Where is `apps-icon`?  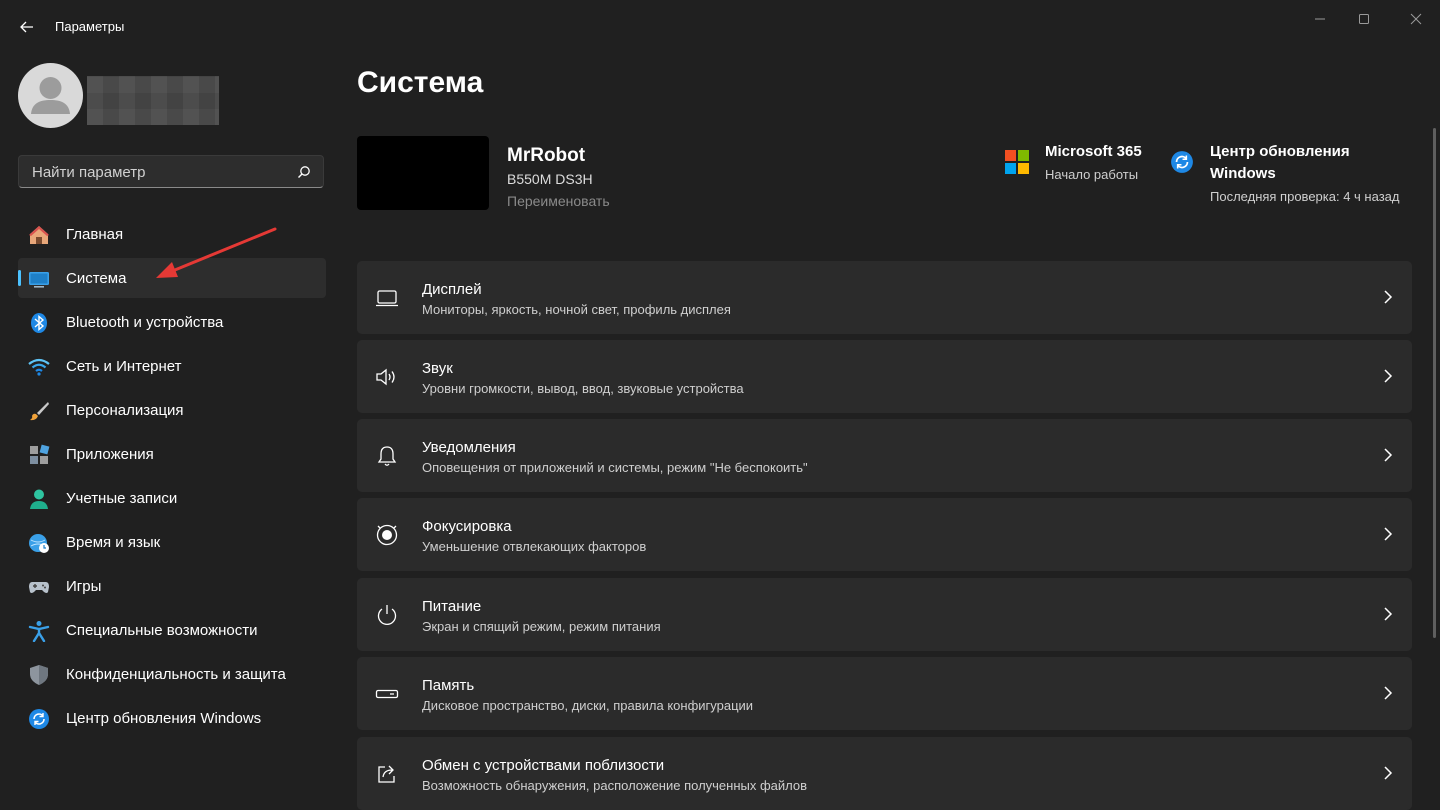 apps-icon is located at coordinates (39, 455).